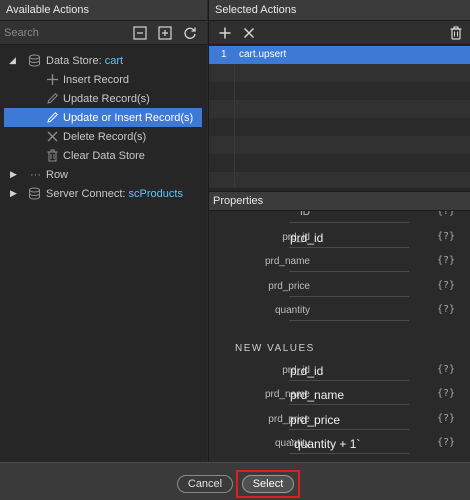 This screenshot has height=500, width=470. Describe the element at coordinates (225, 33) in the screenshot. I see `add-icon` at that location.